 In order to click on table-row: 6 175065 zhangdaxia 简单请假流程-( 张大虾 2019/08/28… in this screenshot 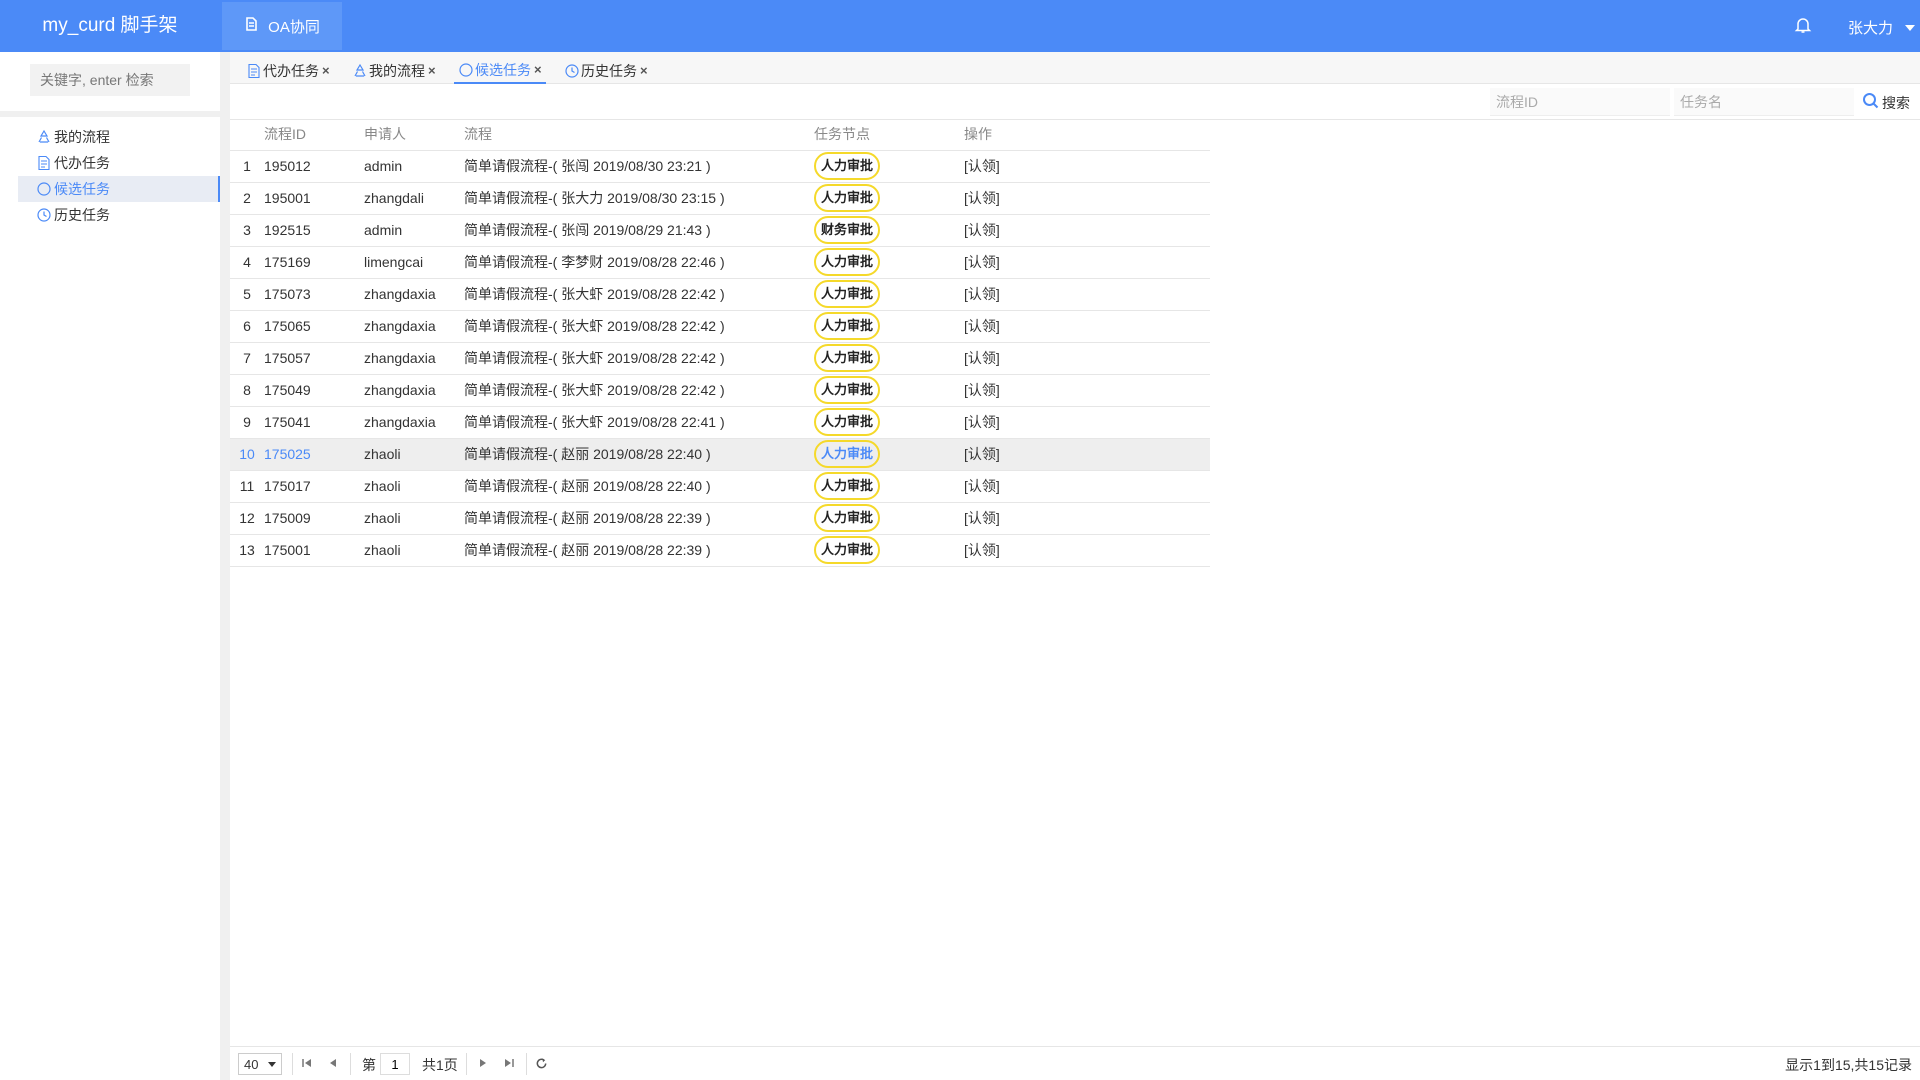, I will do `click(720, 326)`.